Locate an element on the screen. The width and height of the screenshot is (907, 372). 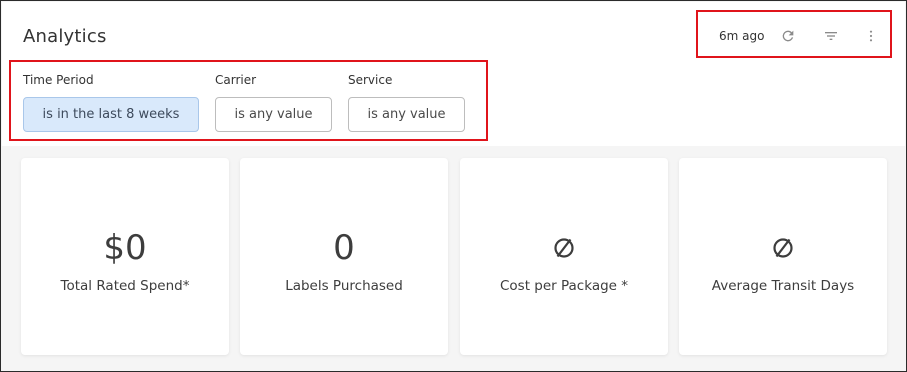
kpi-card-cost-per-package: Cost per Package * is located at coordinates (564, 256).